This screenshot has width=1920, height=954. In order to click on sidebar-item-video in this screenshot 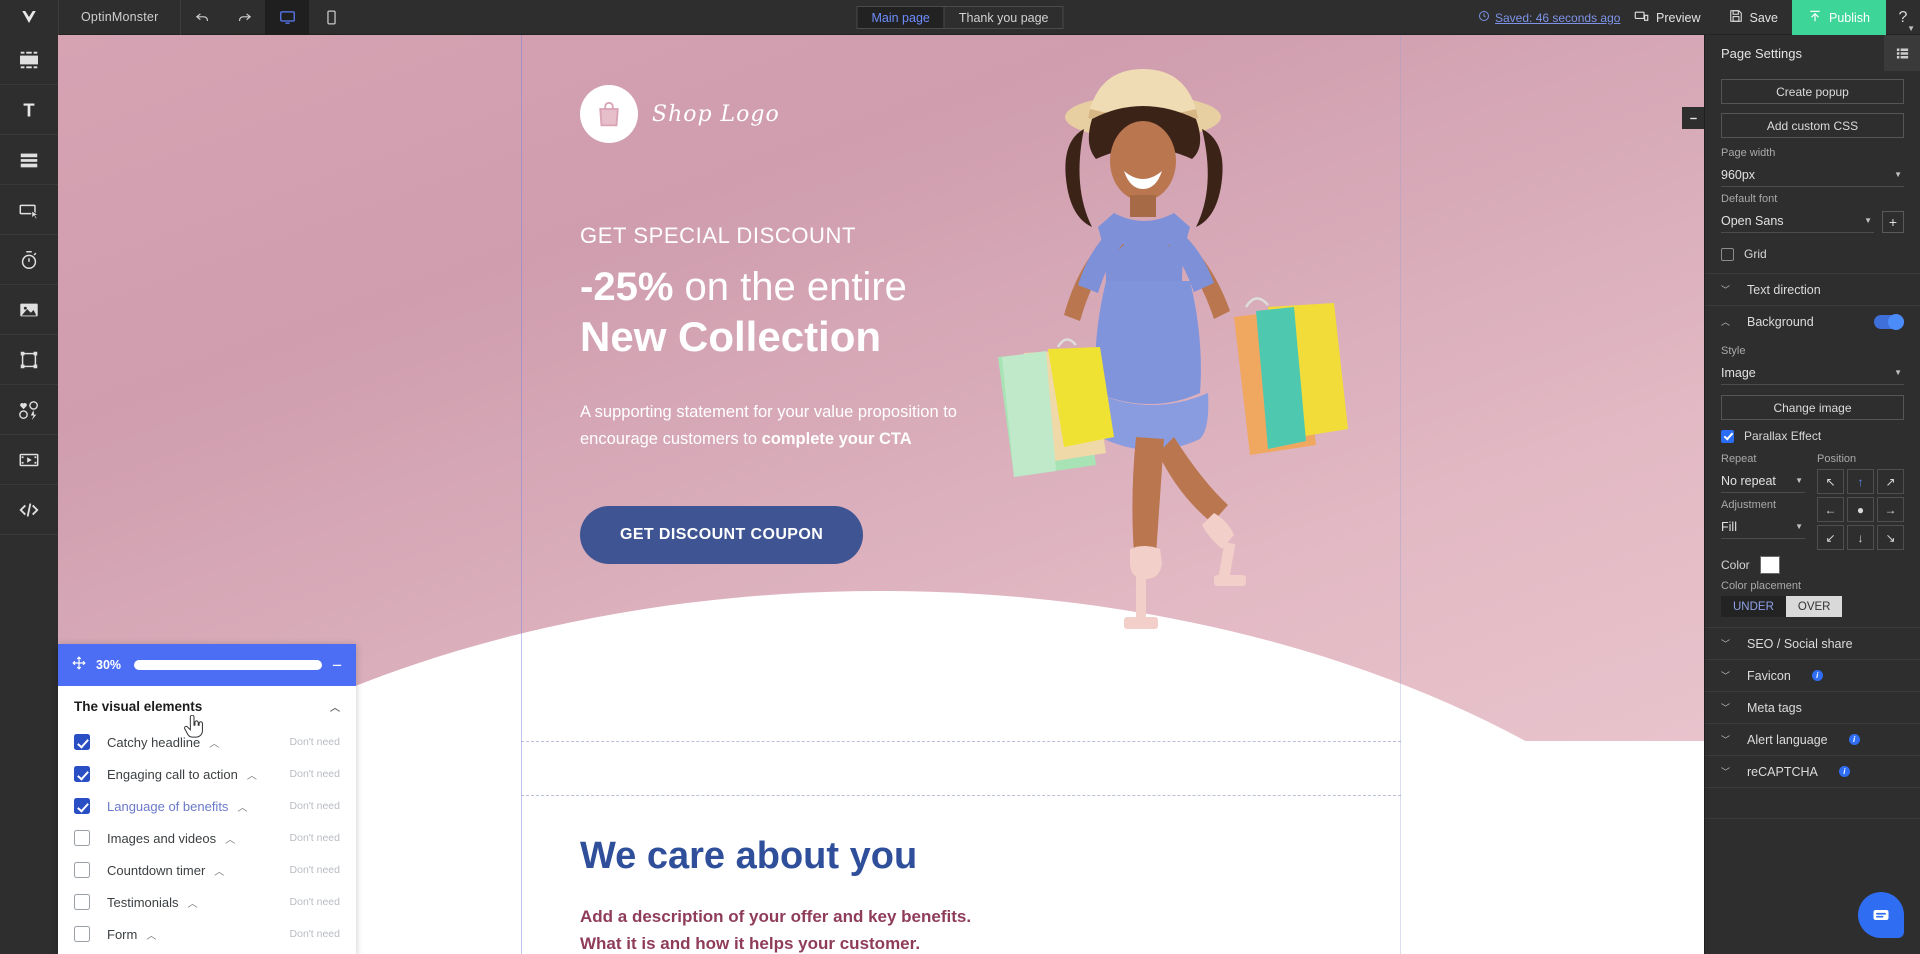, I will do `click(29, 460)`.